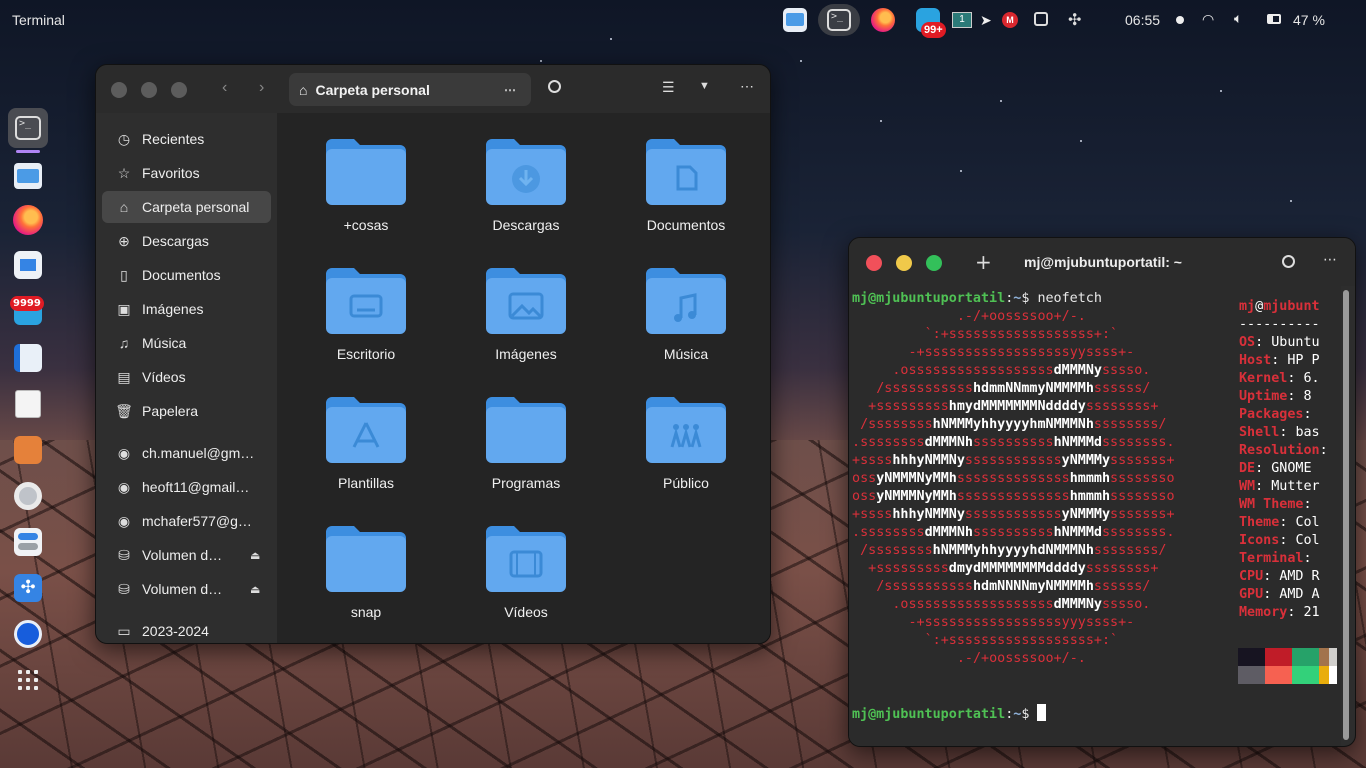 The image size is (1366, 768). I want to click on folder-item: Descargas, so click(526, 197).